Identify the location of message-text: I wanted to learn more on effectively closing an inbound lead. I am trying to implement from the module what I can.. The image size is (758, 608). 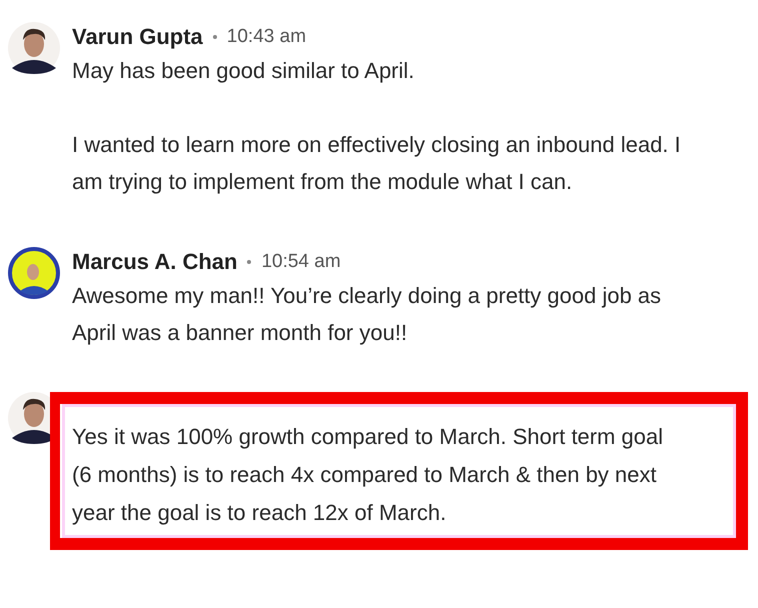
(377, 163).